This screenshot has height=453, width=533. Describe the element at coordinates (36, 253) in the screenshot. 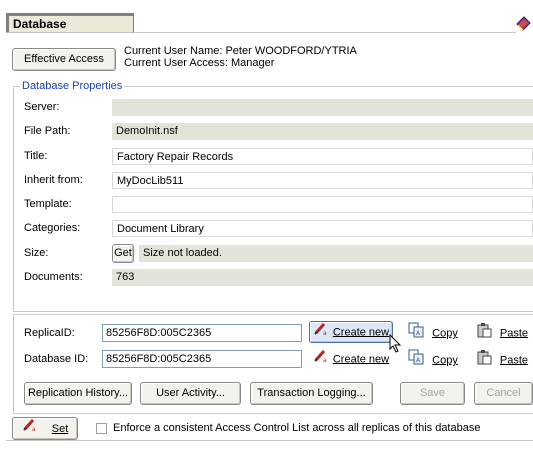

I see `size-label: Size:` at that location.